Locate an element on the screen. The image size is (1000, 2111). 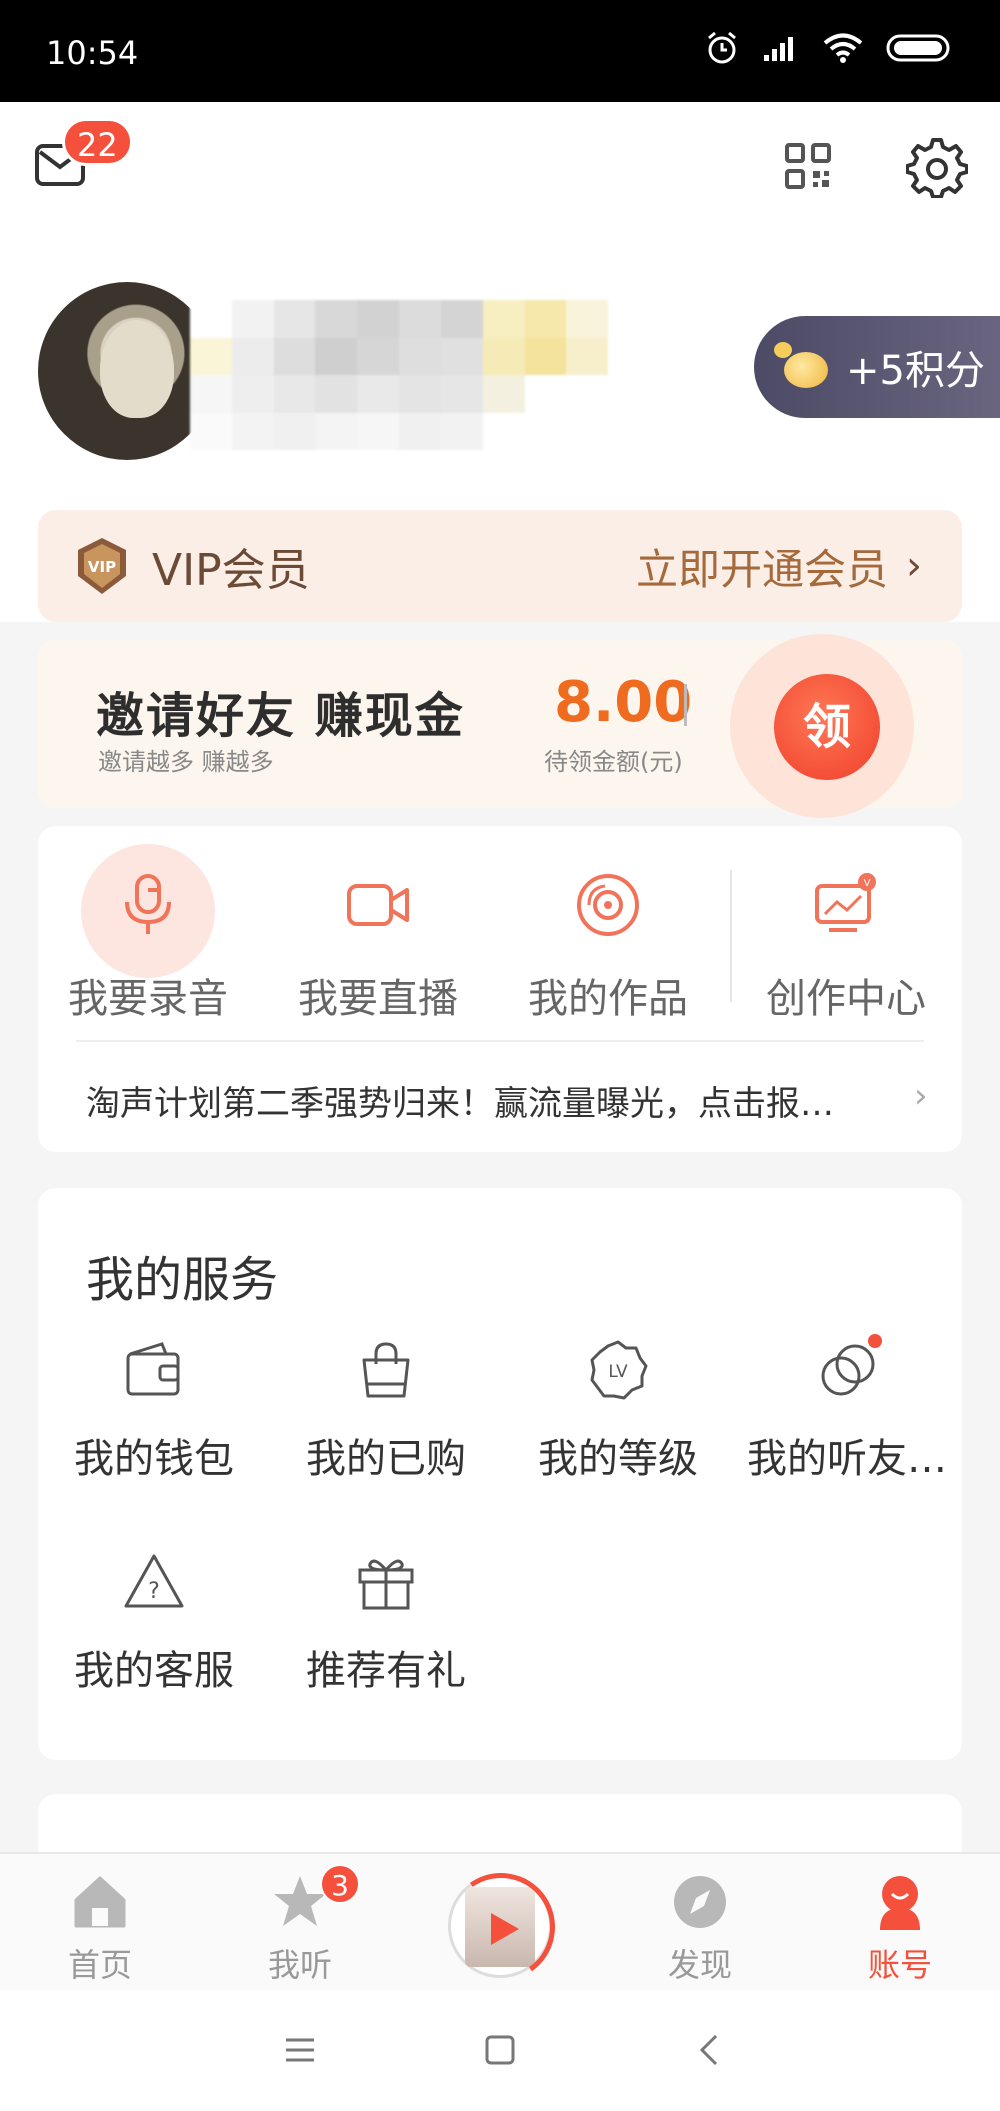
listening-count-badge: 3 is located at coordinates (340, 1884).